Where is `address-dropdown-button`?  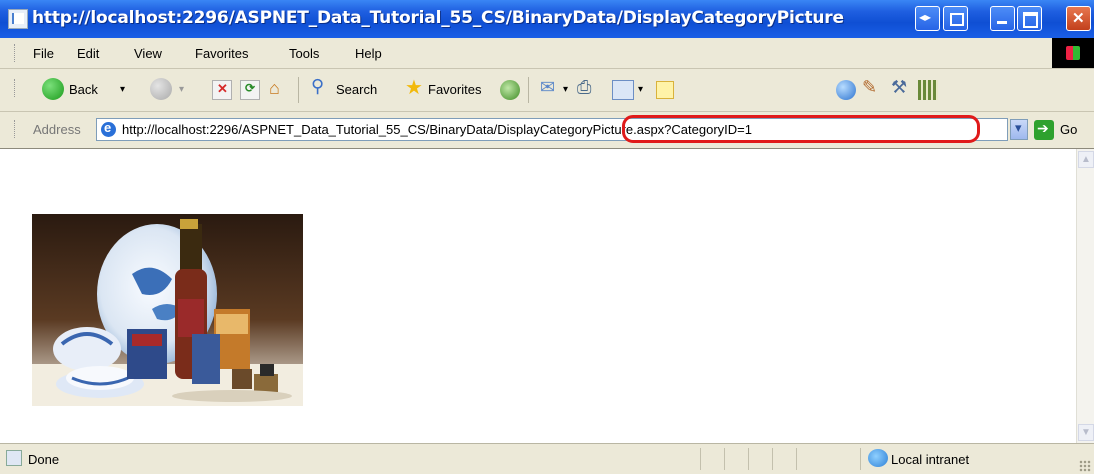 address-dropdown-button is located at coordinates (1019, 129).